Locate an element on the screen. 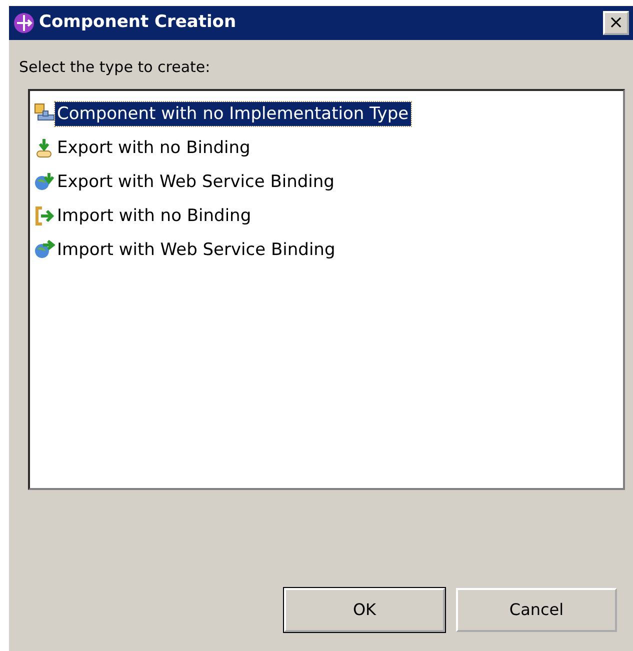 Image resolution: width=633 pixels, height=651 pixels. close-button: × is located at coordinates (616, 23).